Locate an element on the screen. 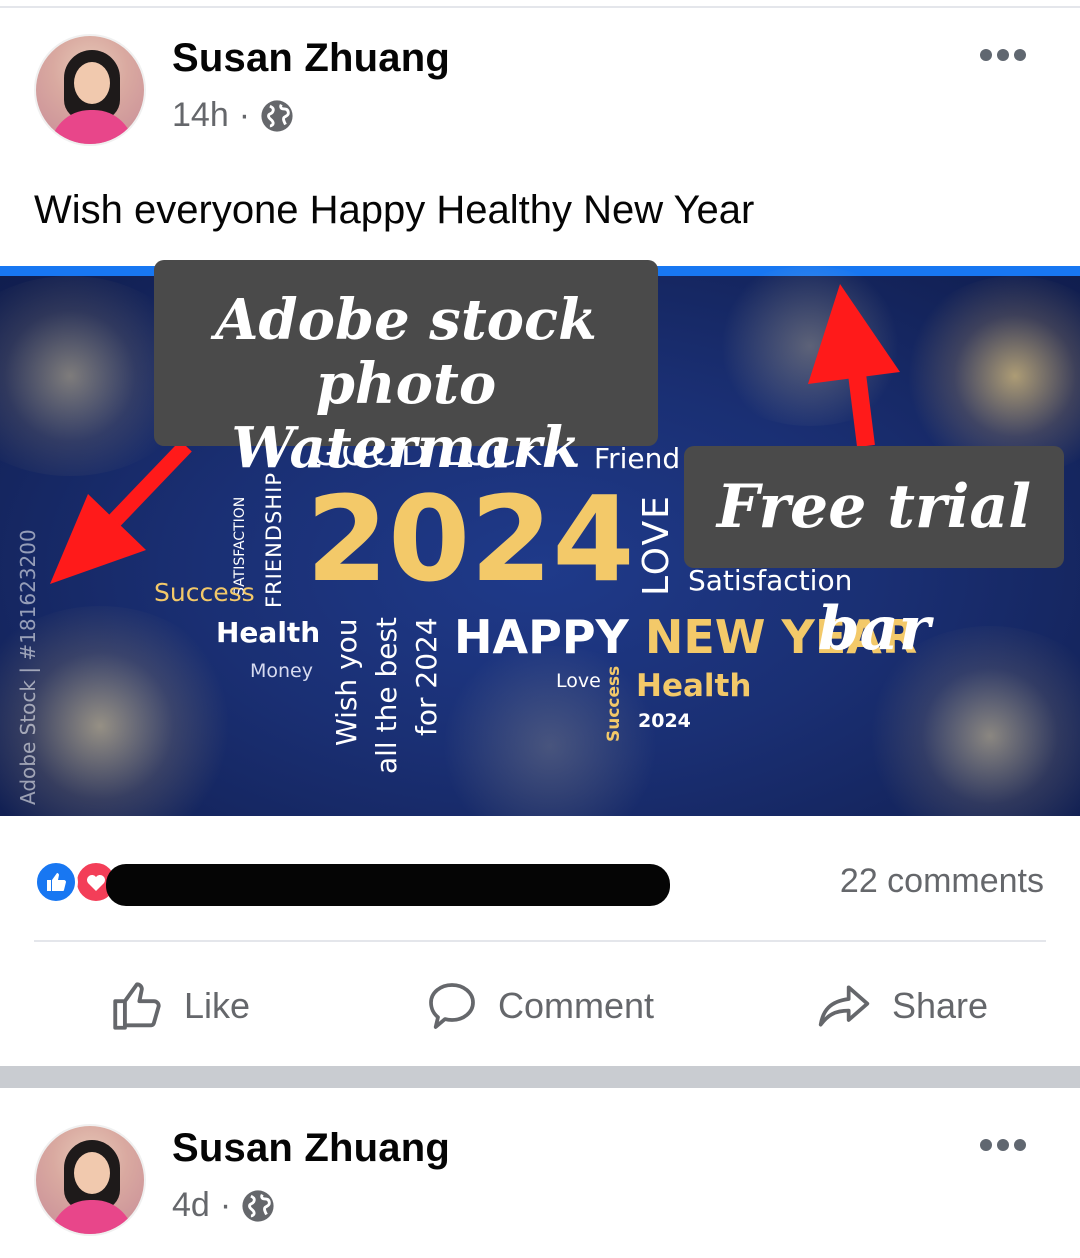 This screenshot has height=1258, width=1080. word-health: Health is located at coordinates (268, 632).